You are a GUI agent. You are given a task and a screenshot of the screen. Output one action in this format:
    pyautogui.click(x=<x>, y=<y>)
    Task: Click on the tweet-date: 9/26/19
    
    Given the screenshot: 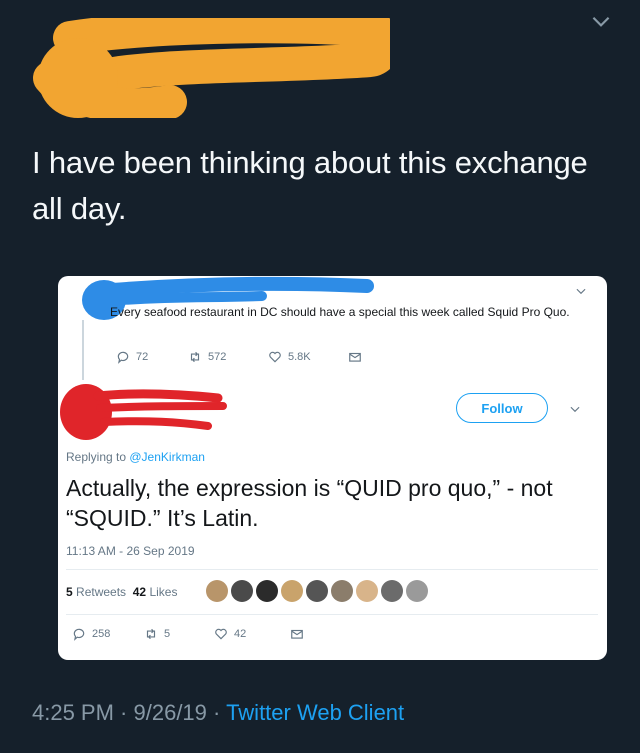 What is the action you would take?
    pyautogui.click(x=170, y=712)
    